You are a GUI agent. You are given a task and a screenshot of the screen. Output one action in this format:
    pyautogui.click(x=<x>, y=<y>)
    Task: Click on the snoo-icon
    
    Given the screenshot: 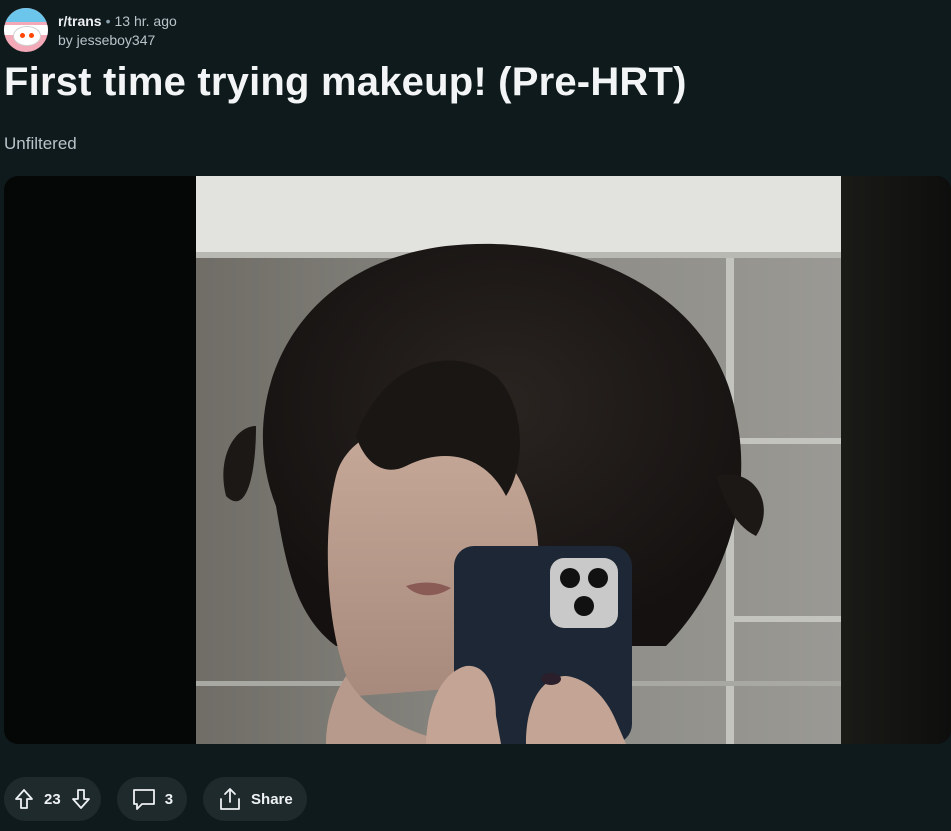 What is the action you would take?
    pyautogui.click(x=27, y=36)
    